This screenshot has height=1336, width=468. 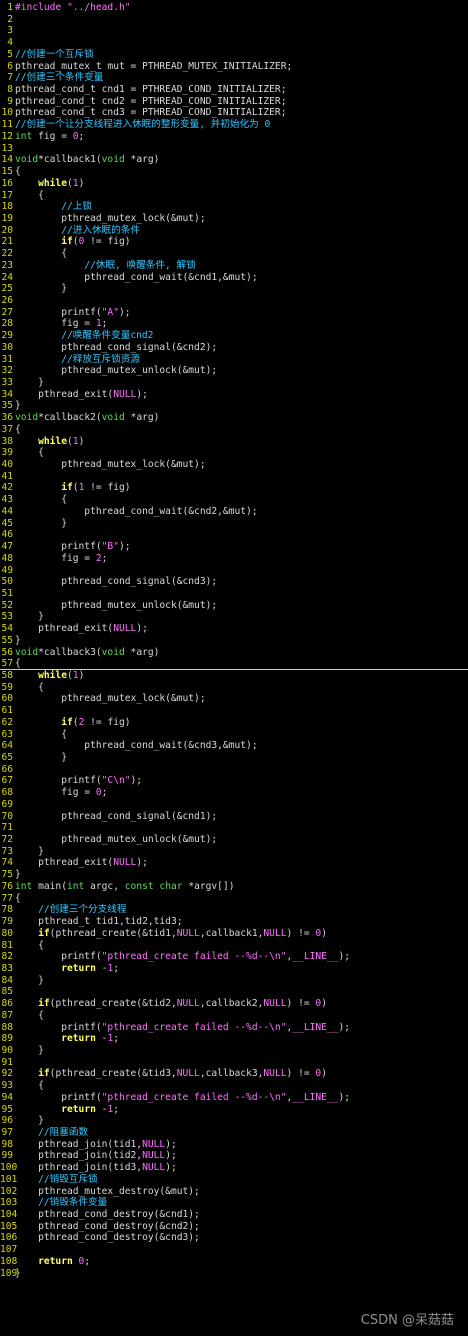 What do you see at coordinates (234, 465) in the screenshot?
I see `code-line: 40 pthread_mutex_lock(&mut);` at bounding box center [234, 465].